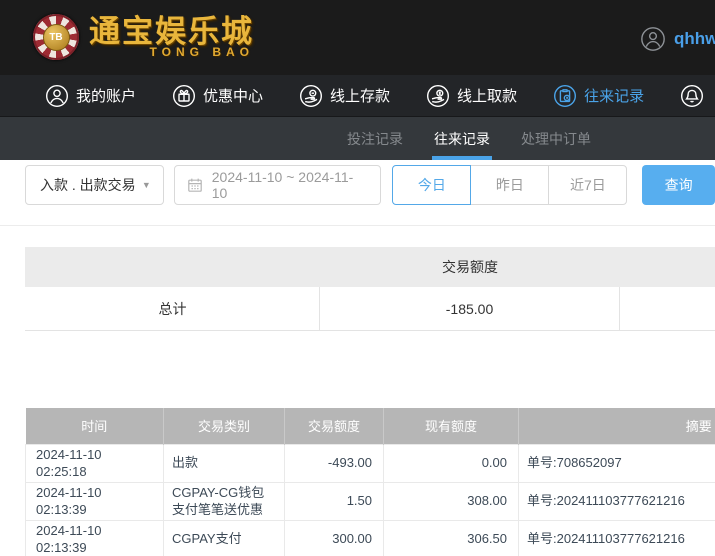 This screenshot has height=556, width=715. Describe the element at coordinates (451, 537) in the screenshot. I see `cell-balance: 306.50` at that location.